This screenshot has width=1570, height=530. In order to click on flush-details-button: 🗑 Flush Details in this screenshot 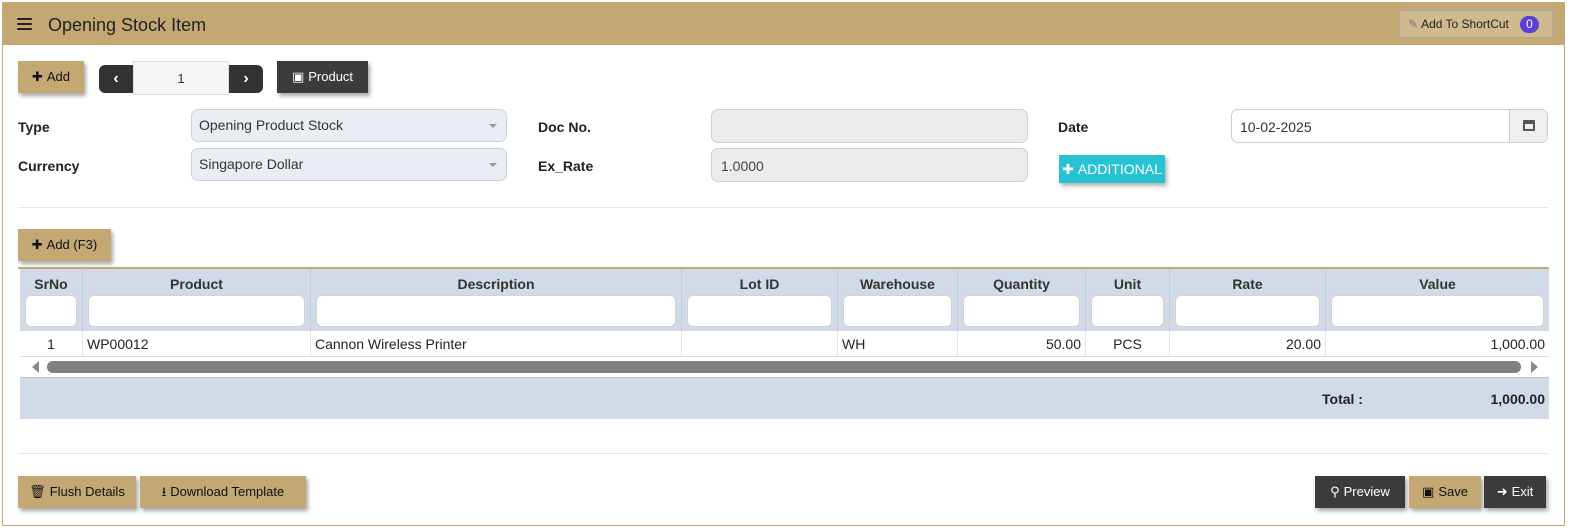, I will do `click(77, 492)`.